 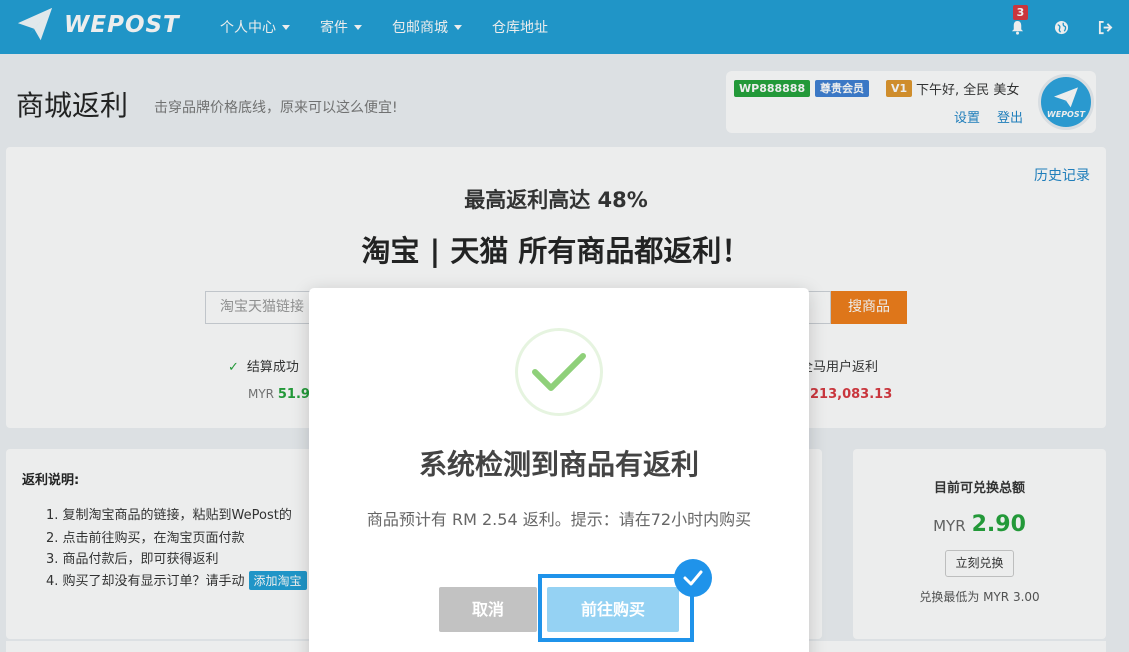 I want to click on selected-check-badge, so click(x=693, y=578).